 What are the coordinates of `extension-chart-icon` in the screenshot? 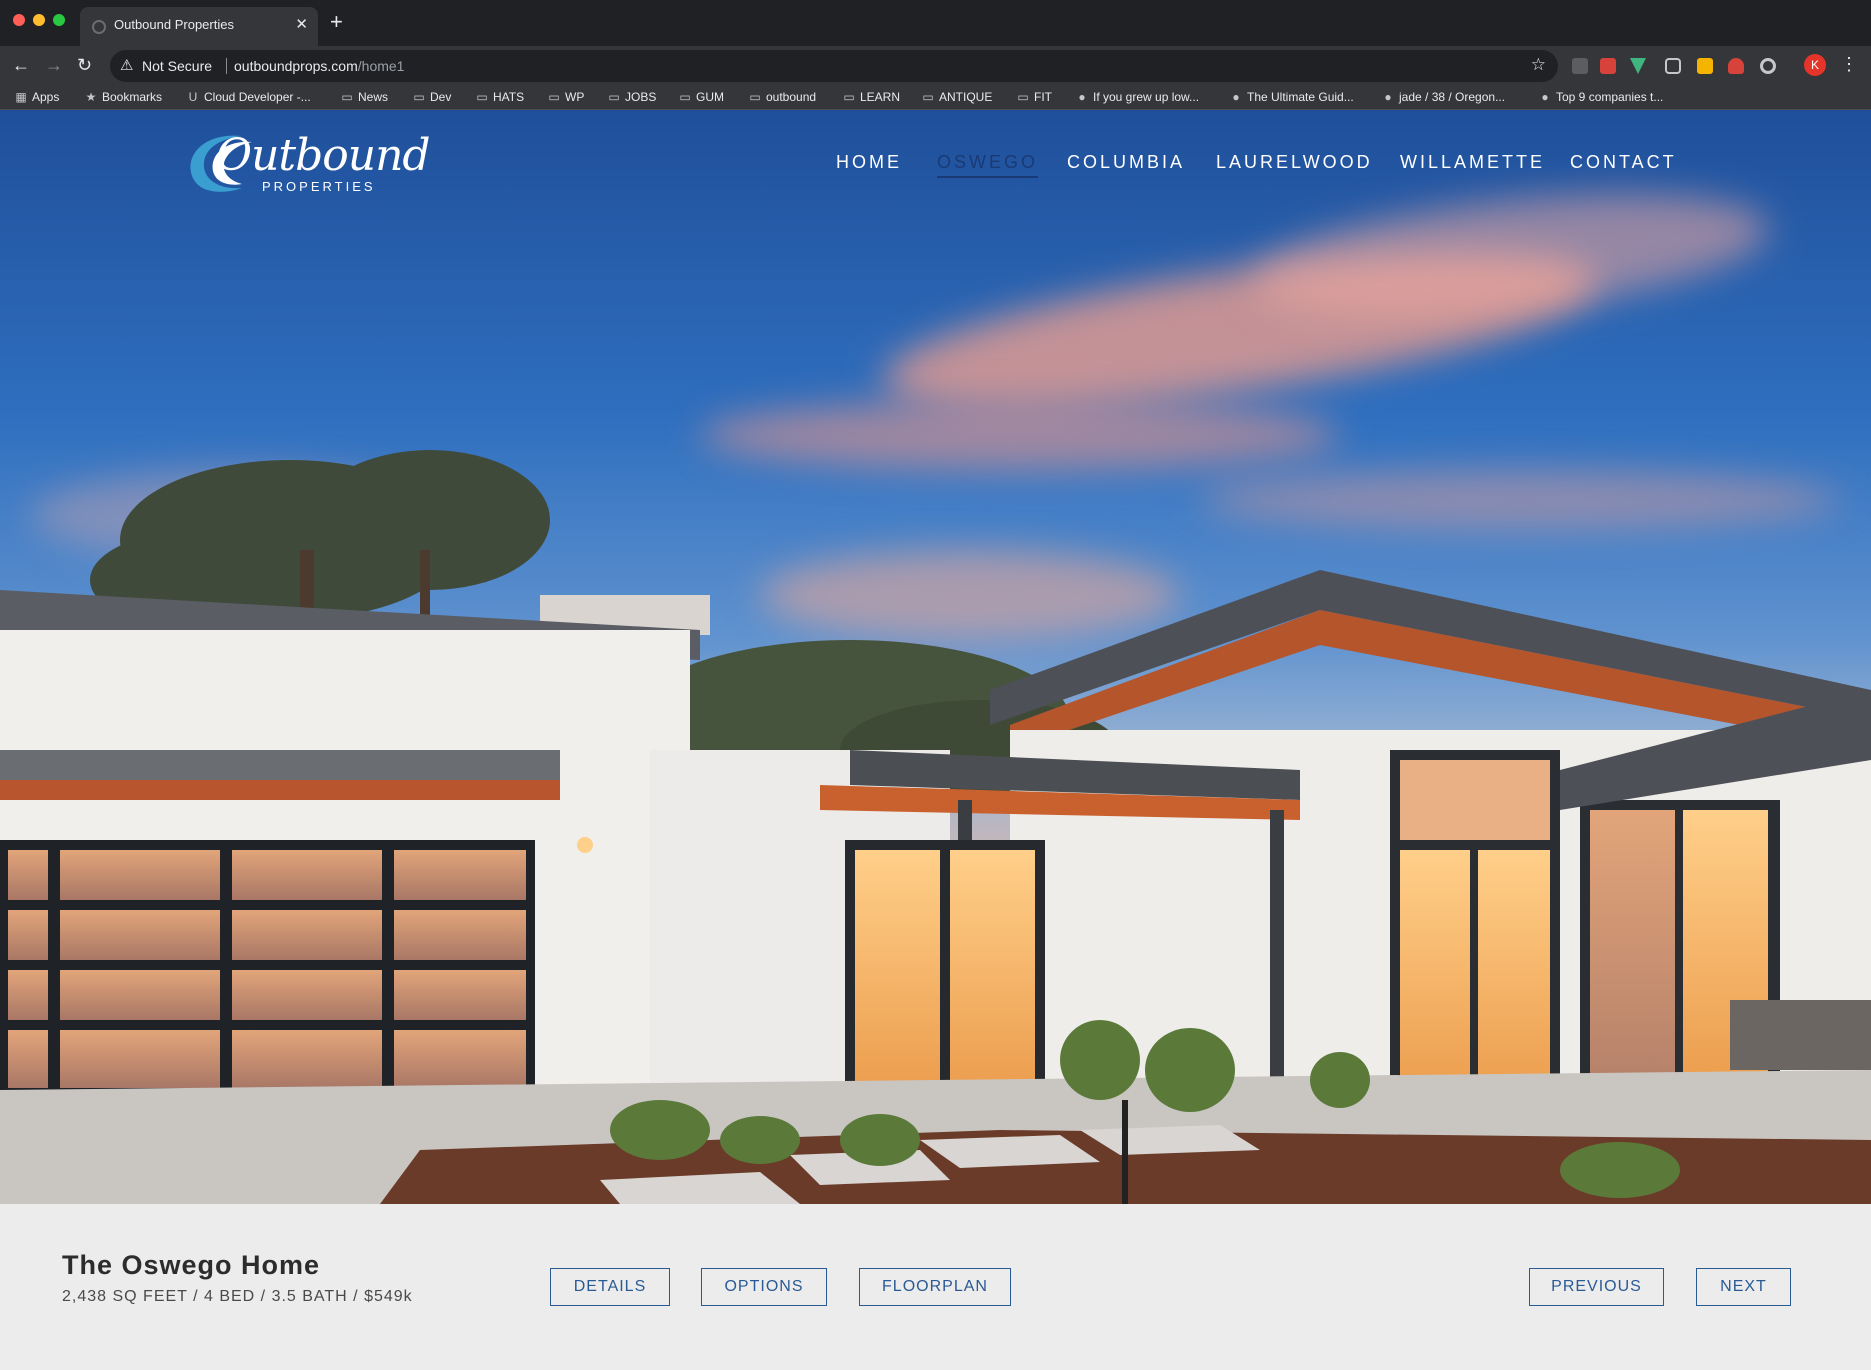 It's located at (1705, 66).